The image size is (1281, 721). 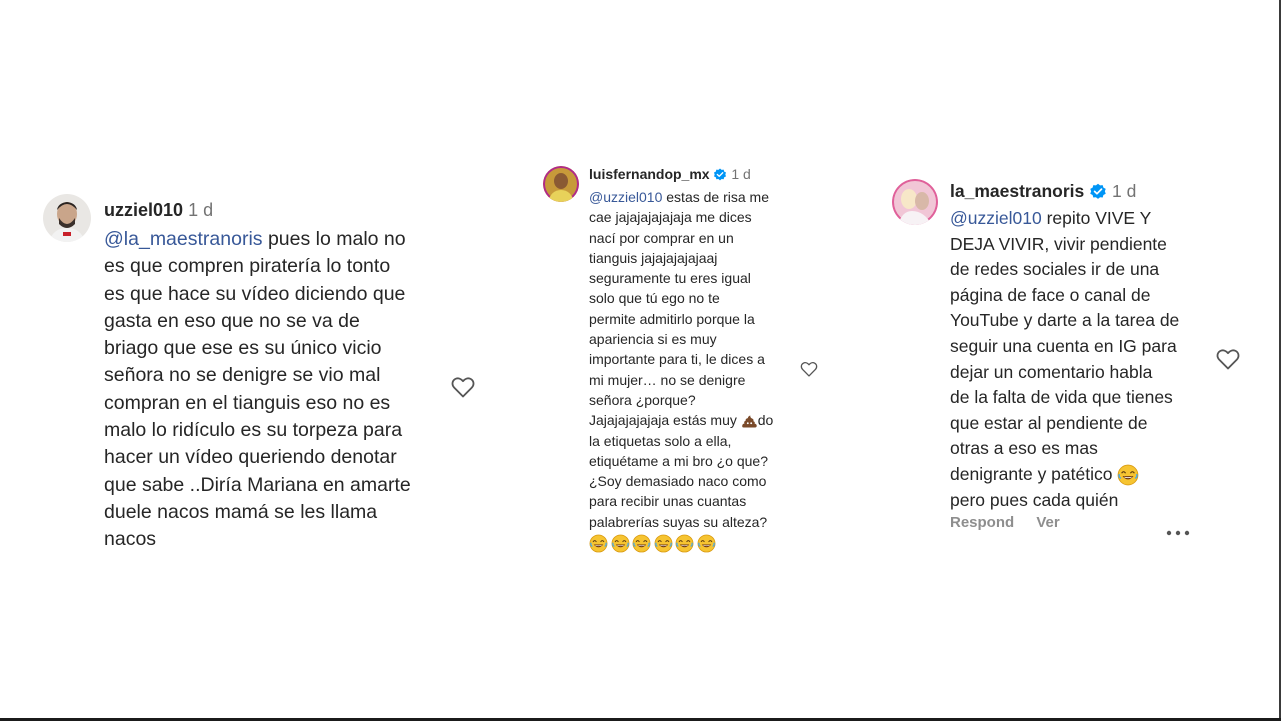 I want to click on text-line: @uzziel010 repito VIVE Y, so click(x=1051, y=218).